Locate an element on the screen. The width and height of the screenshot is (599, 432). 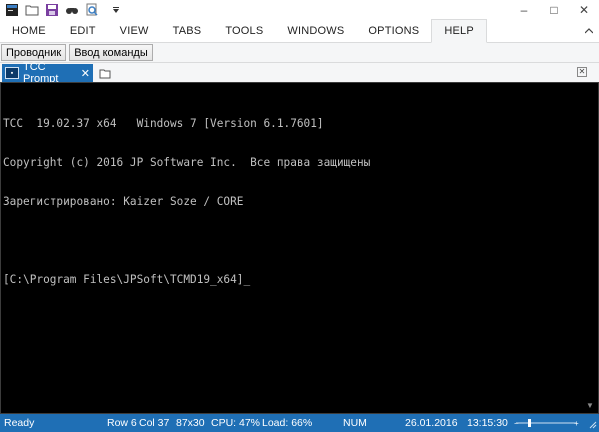
zoom-slider: − + is located at coordinates (547, 424).